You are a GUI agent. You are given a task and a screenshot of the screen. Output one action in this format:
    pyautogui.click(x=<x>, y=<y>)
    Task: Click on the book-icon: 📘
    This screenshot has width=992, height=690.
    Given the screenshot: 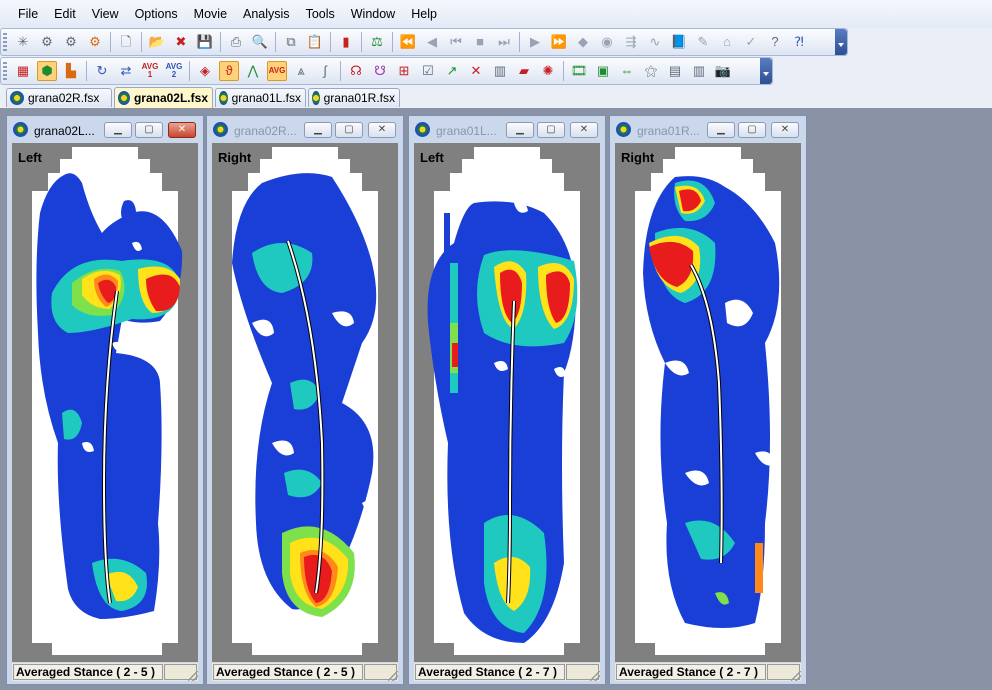 What is the action you would take?
    pyautogui.click(x=679, y=42)
    